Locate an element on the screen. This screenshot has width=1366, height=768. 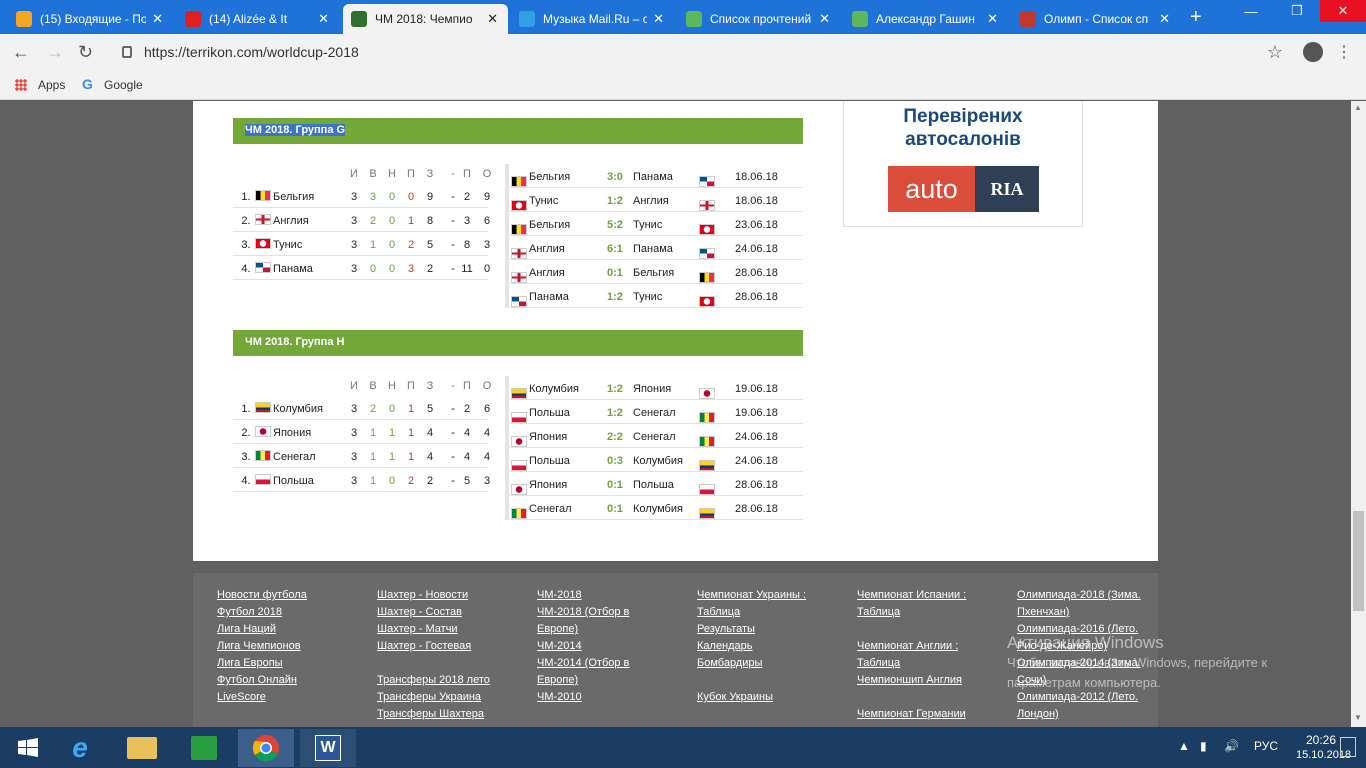
team-name: Панама is located at coordinates (293, 269).